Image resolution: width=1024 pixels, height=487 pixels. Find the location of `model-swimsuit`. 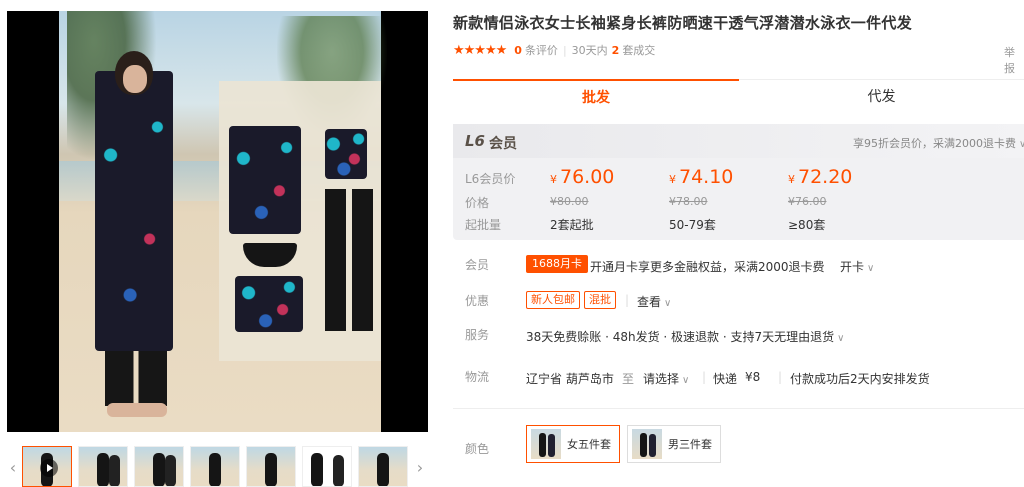

model-swimsuit is located at coordinates (134, 211).